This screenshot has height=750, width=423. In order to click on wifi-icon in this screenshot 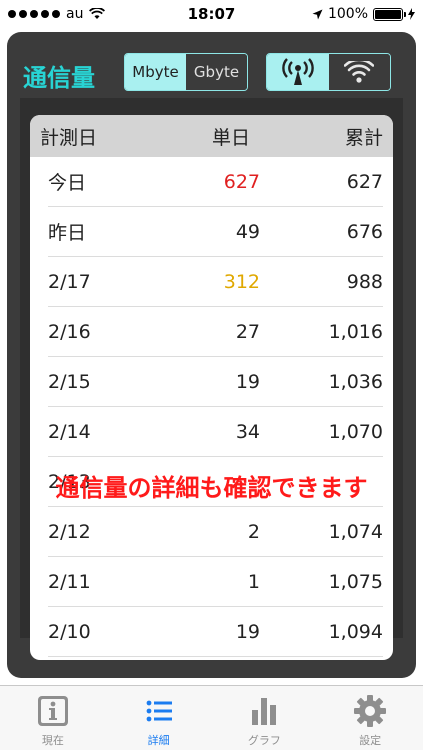, I will do `click(359, 72)`.